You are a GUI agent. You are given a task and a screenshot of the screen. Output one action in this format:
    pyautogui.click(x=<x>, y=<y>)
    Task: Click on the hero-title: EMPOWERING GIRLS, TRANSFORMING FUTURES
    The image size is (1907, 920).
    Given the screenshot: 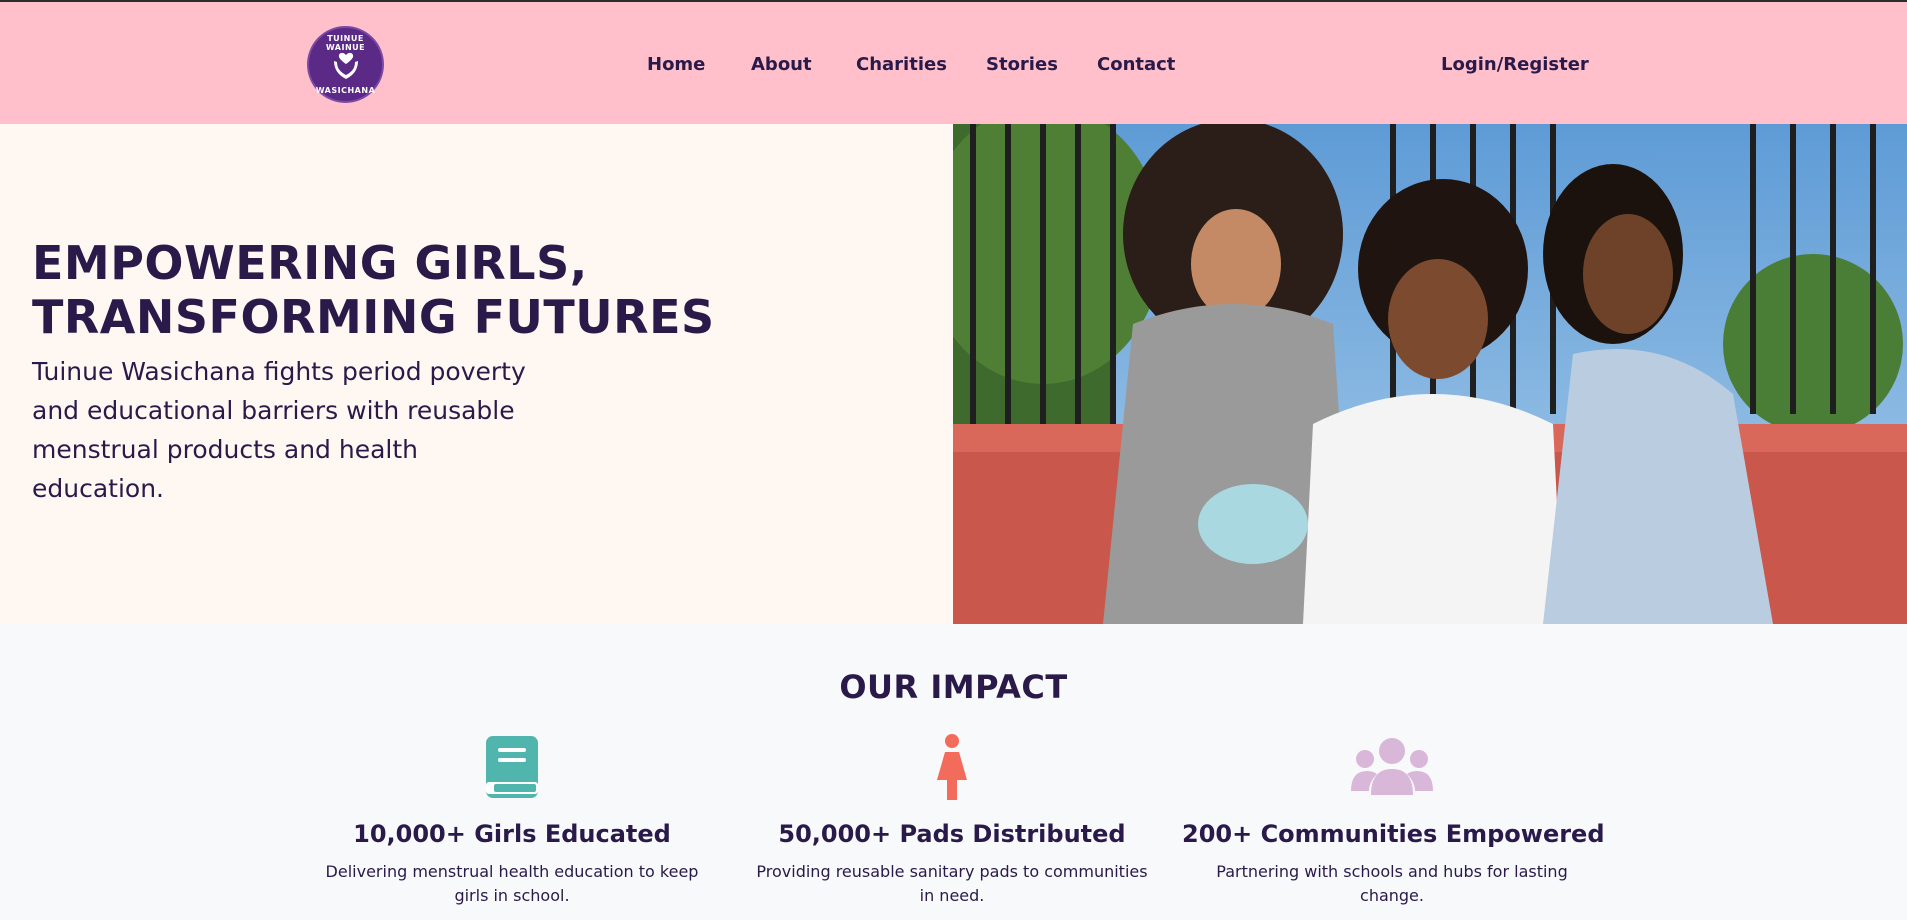 What is the action you would take?
    pyautogui.click(x=472, y=290)
    